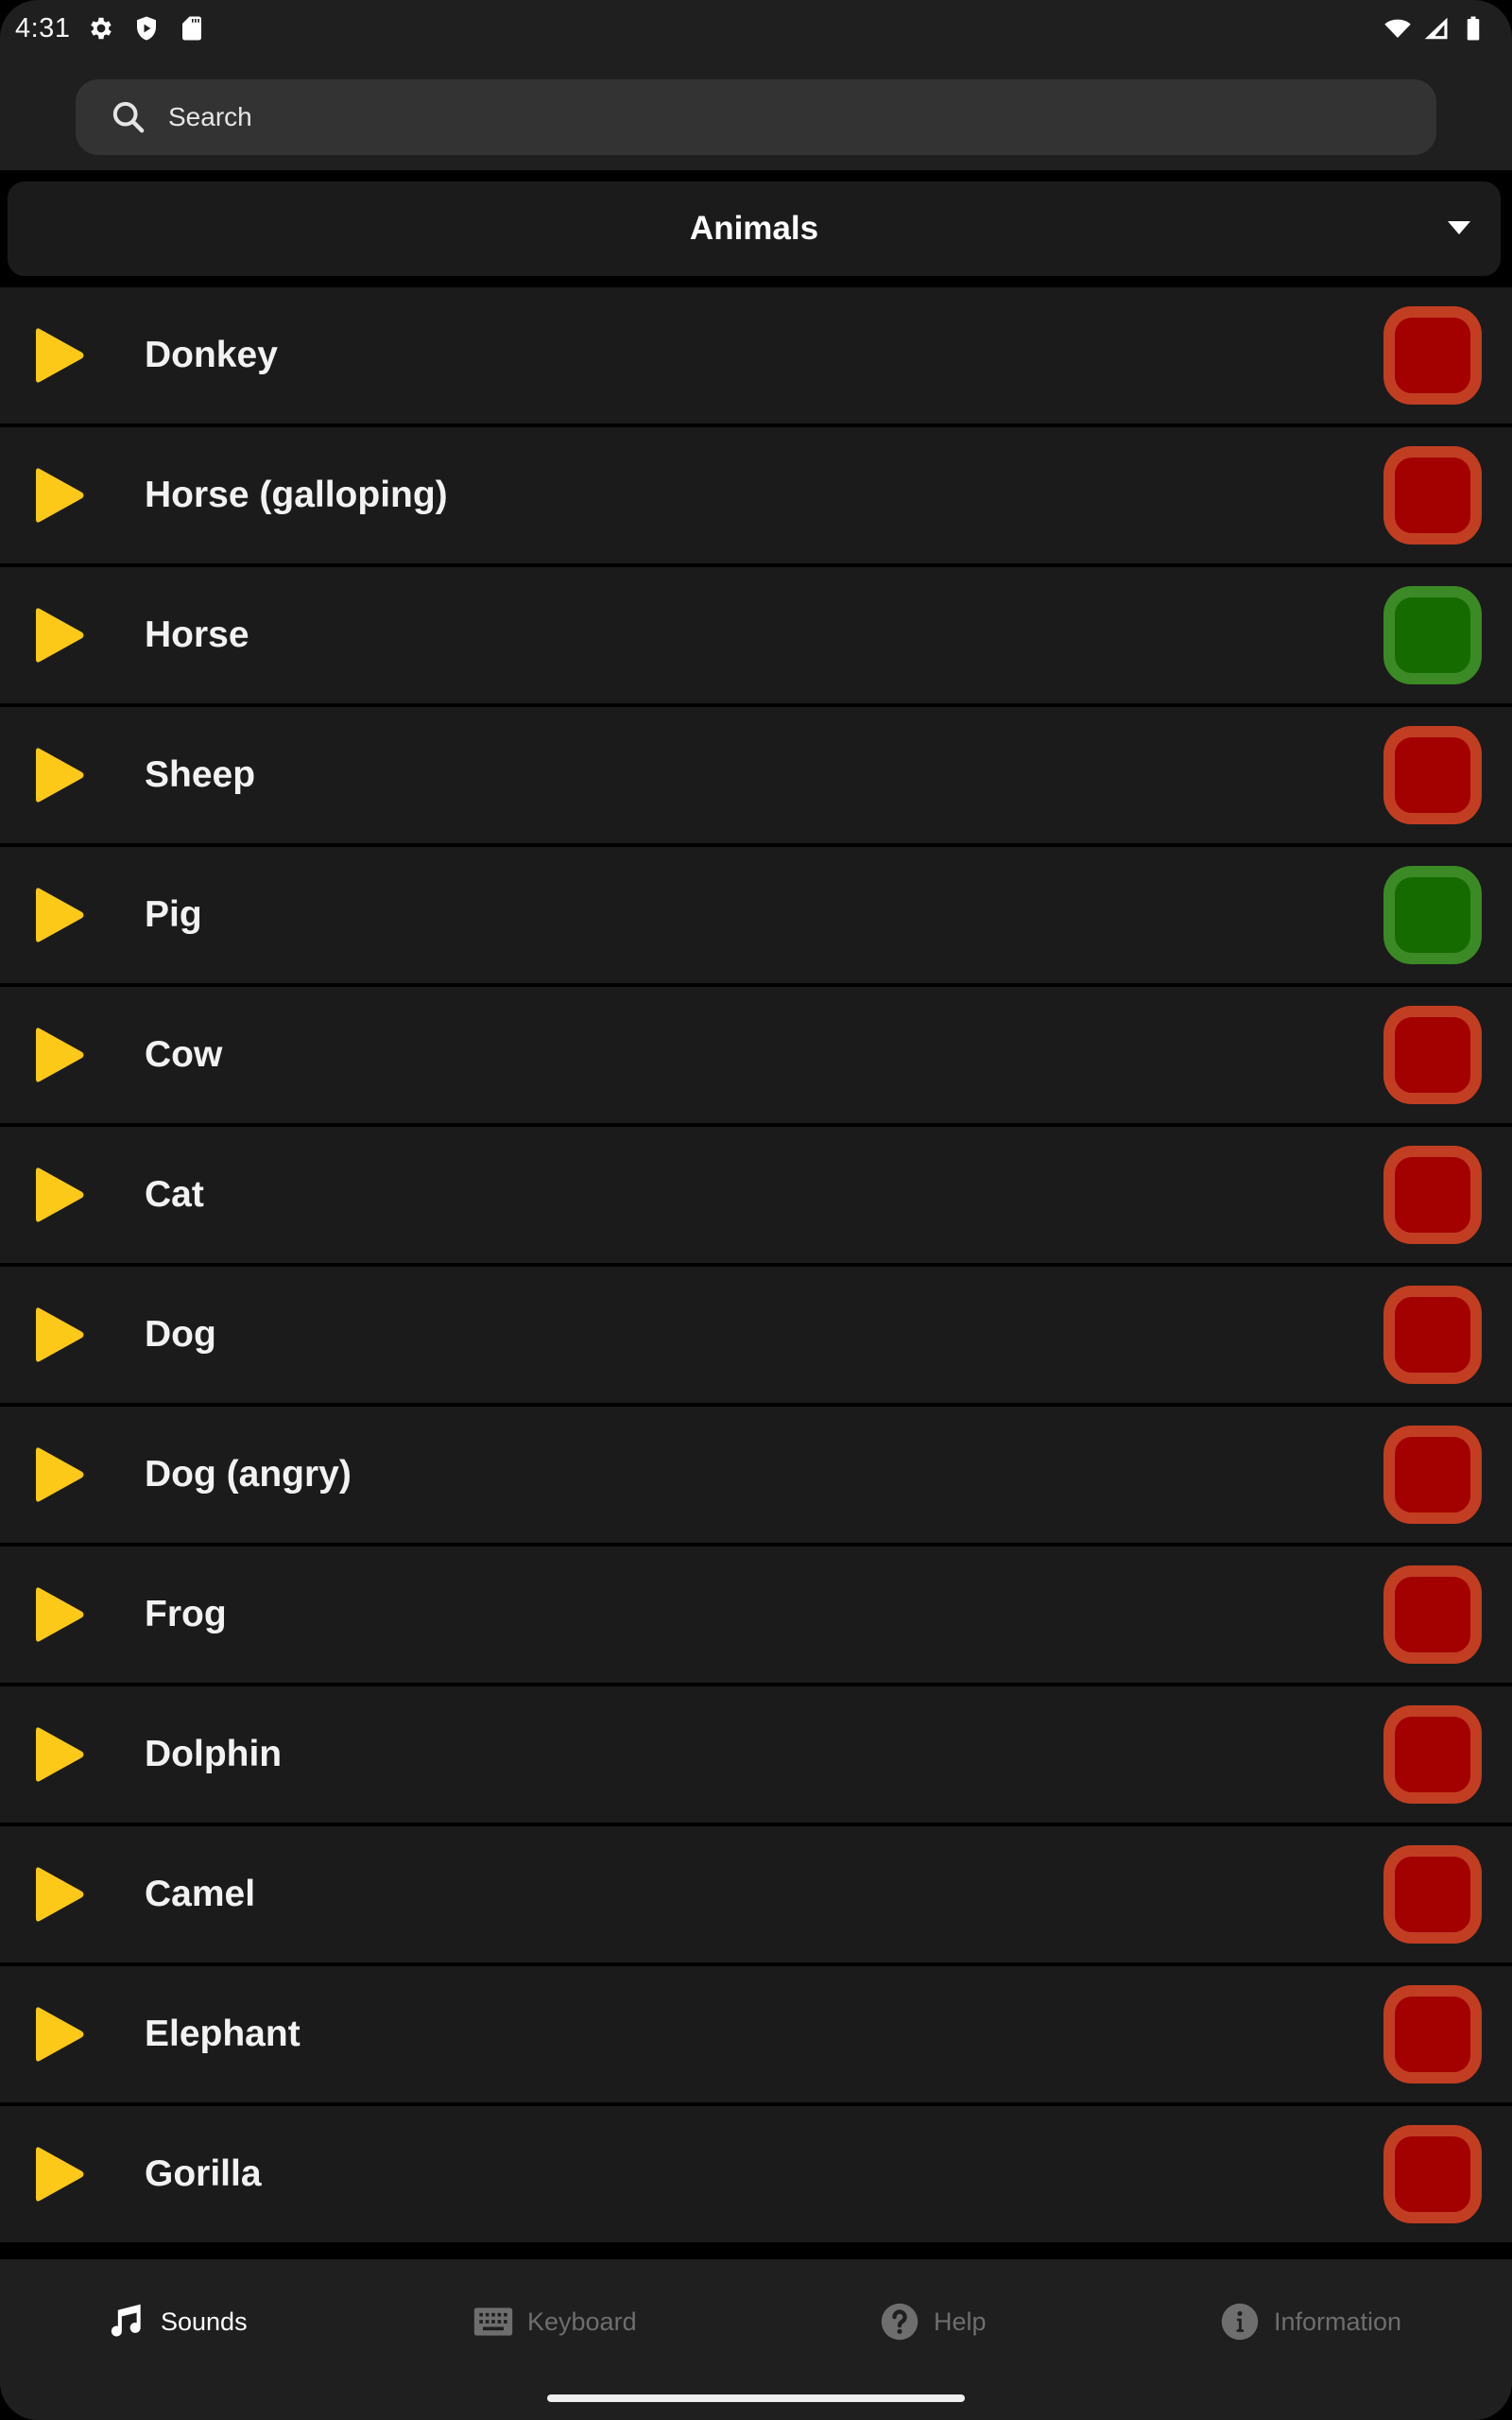 The height and width of the screenshot is (2420, 1512). I want to click on status-right, so click(1435, 28).